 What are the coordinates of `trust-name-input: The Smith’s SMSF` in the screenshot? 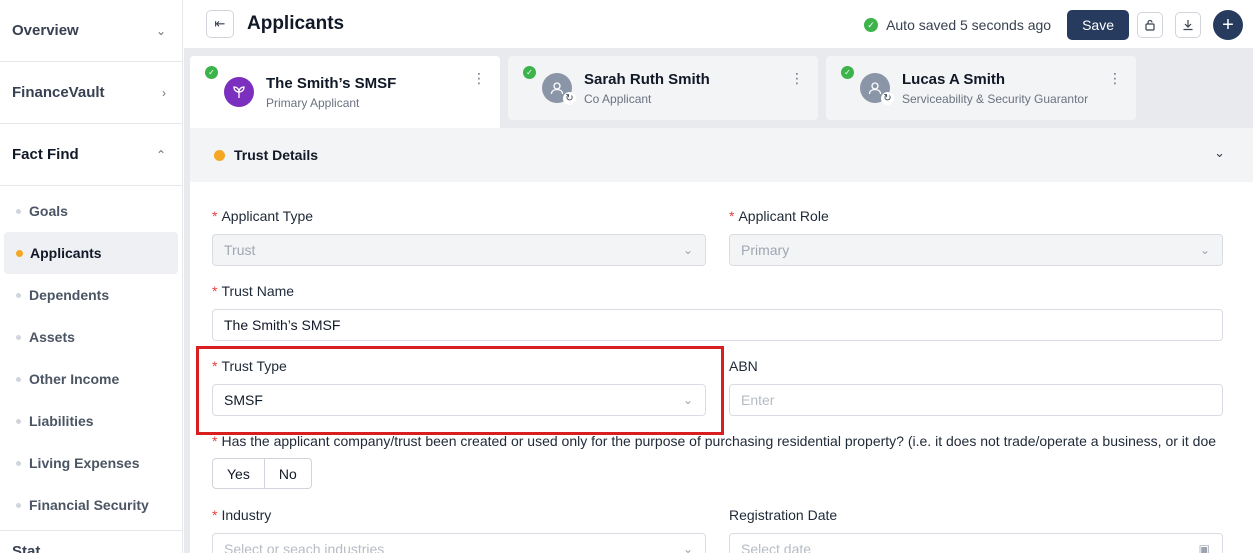 It's located at (717, 325).